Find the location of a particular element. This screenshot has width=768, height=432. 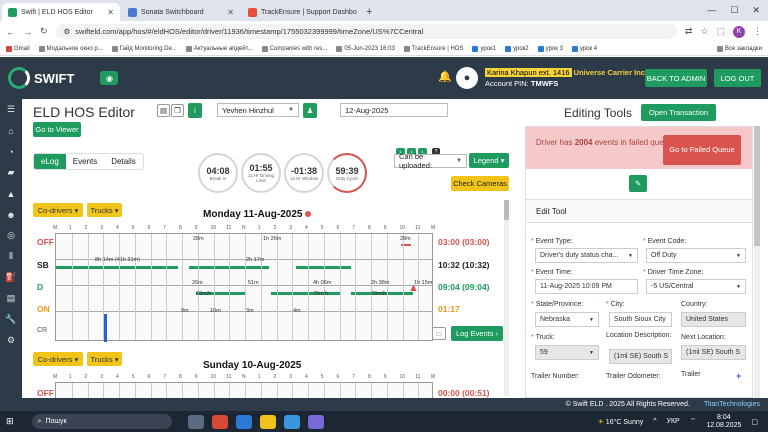

store-icon is located at coordinates (291, 421).